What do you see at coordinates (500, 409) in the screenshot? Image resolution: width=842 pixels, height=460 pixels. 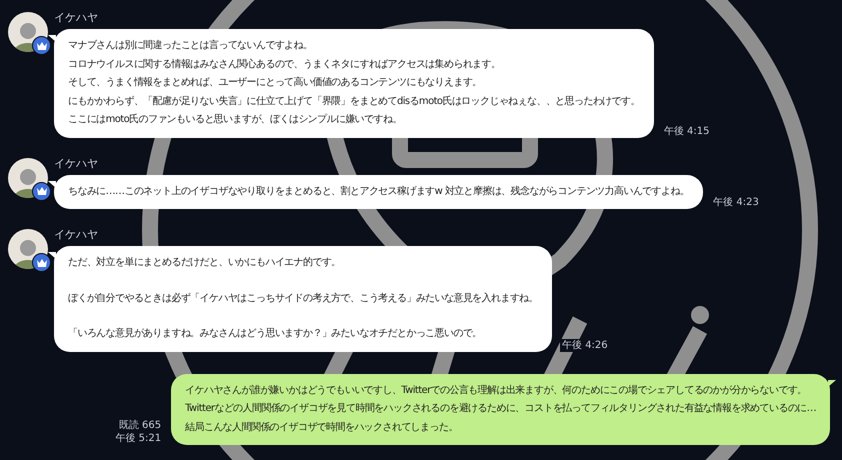 I see `message-text: イケハヤさんが誰が嫌いかはどうでもいいですし、Twitterでの公言も理解は出来ますが、何のためにこの場でシェアしてるのかが分からないです。 Twitterなどの人間関係のイザコザを見て時間をハックされるのを避けるために、コストを払ってフィルタリングされた有益な情報を求めているのに… 結局こんな人間関係のイザコザで時間をハックされてしまった。` at bounding box center [500, 409].